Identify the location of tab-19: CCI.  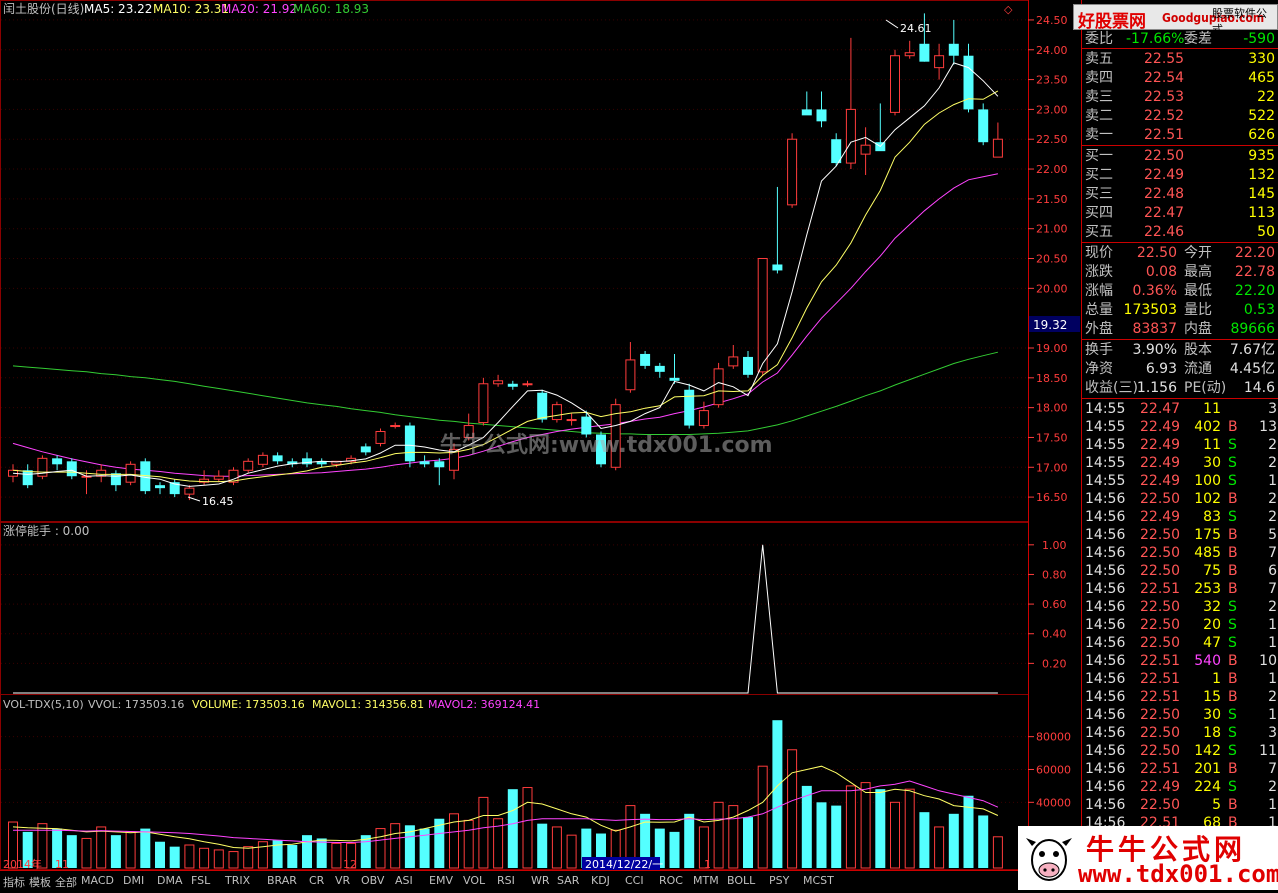
(634, 880).